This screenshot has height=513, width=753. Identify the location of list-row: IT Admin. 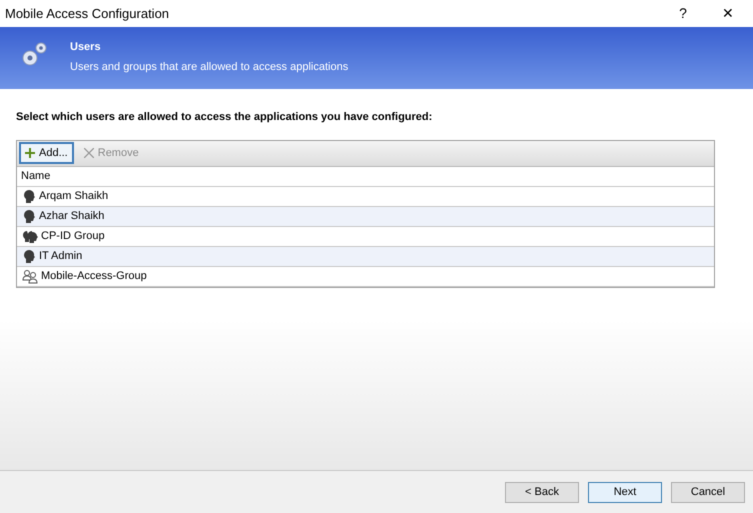
(365, 256).